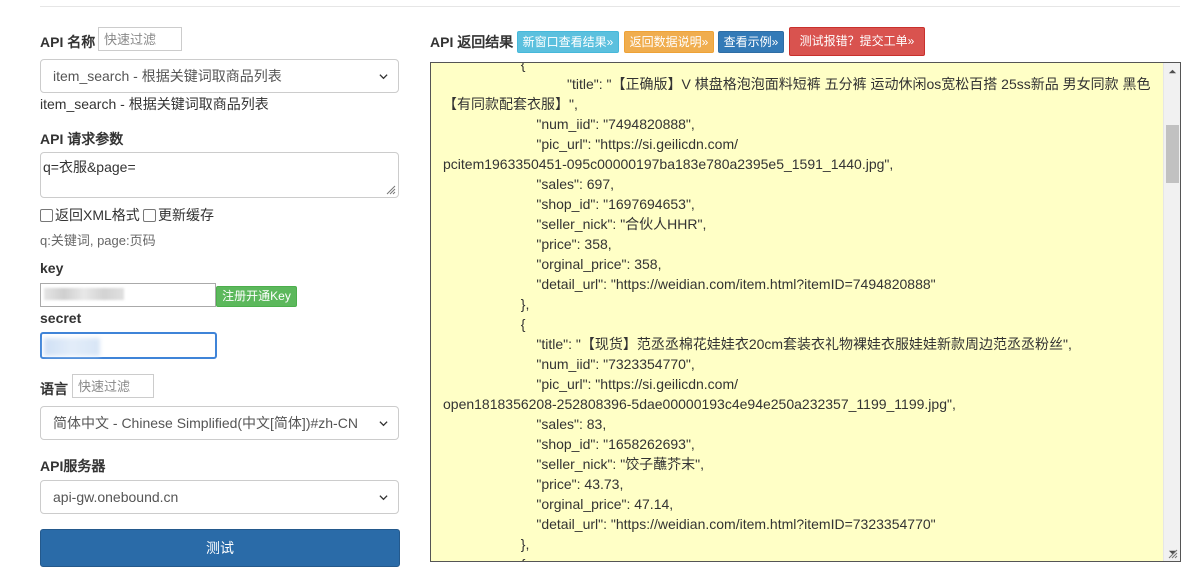 This screenshot has height=588, width=1187. I want to click on language-select: 简体中文 - Chinese Simplified(中文[简体])#zh-CN, so click(219, 423).